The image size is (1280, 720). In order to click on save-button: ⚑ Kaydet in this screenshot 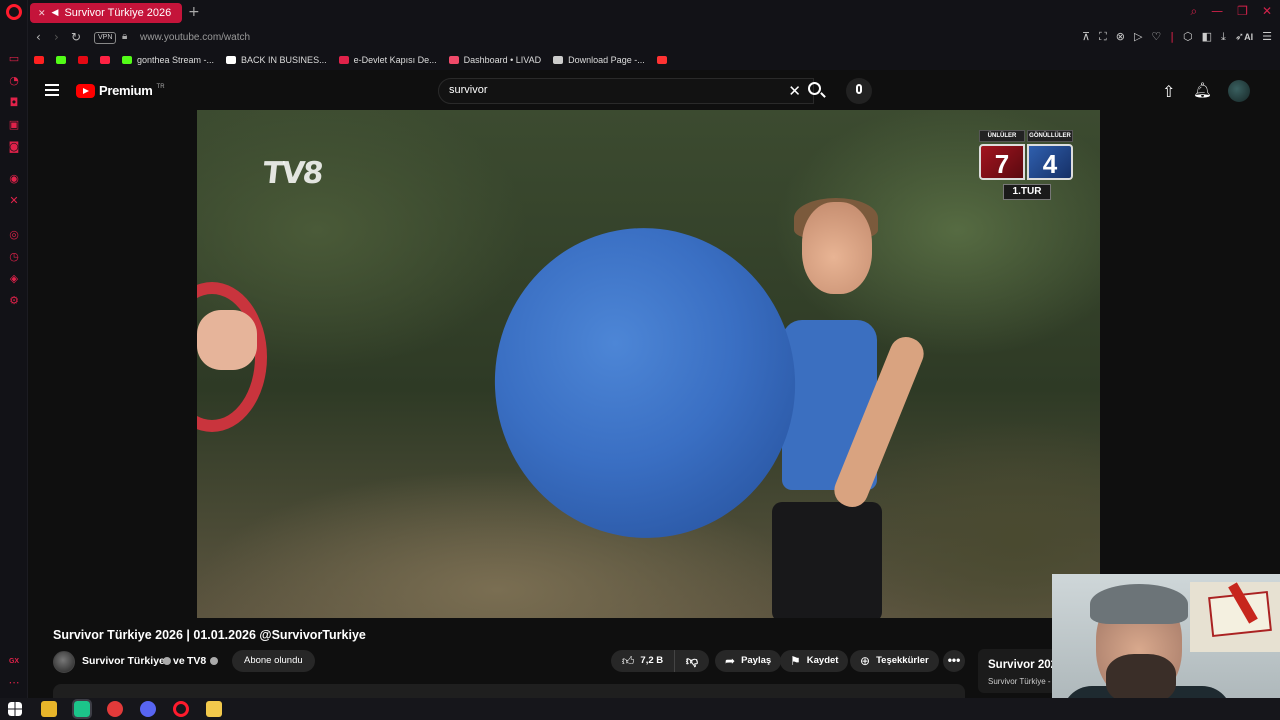, I will do `click(814, 661)`.